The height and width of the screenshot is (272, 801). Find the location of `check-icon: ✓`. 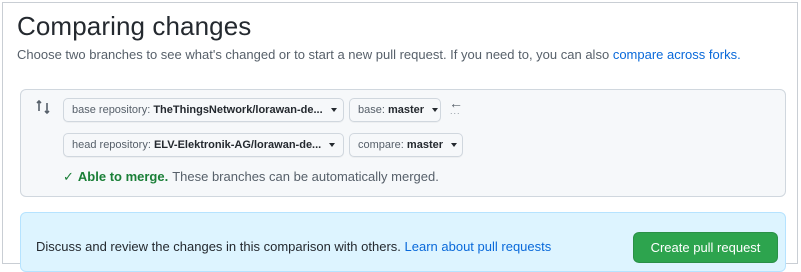

check-icon: ✓ is located at coordinates (68, 176).